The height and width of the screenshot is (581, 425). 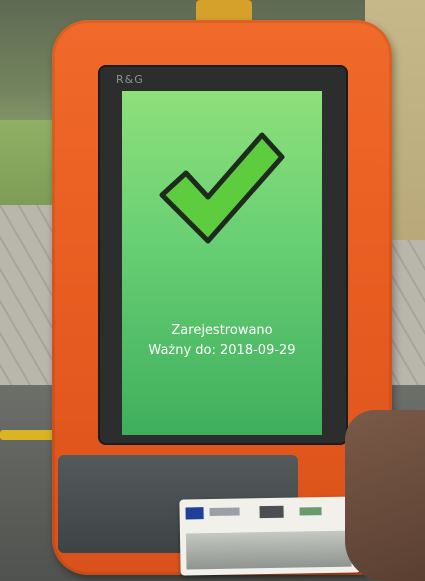 What do you see at coordinates (268, 550) in the screenshot?
I see `card-image` at bounding box center [268, 550].